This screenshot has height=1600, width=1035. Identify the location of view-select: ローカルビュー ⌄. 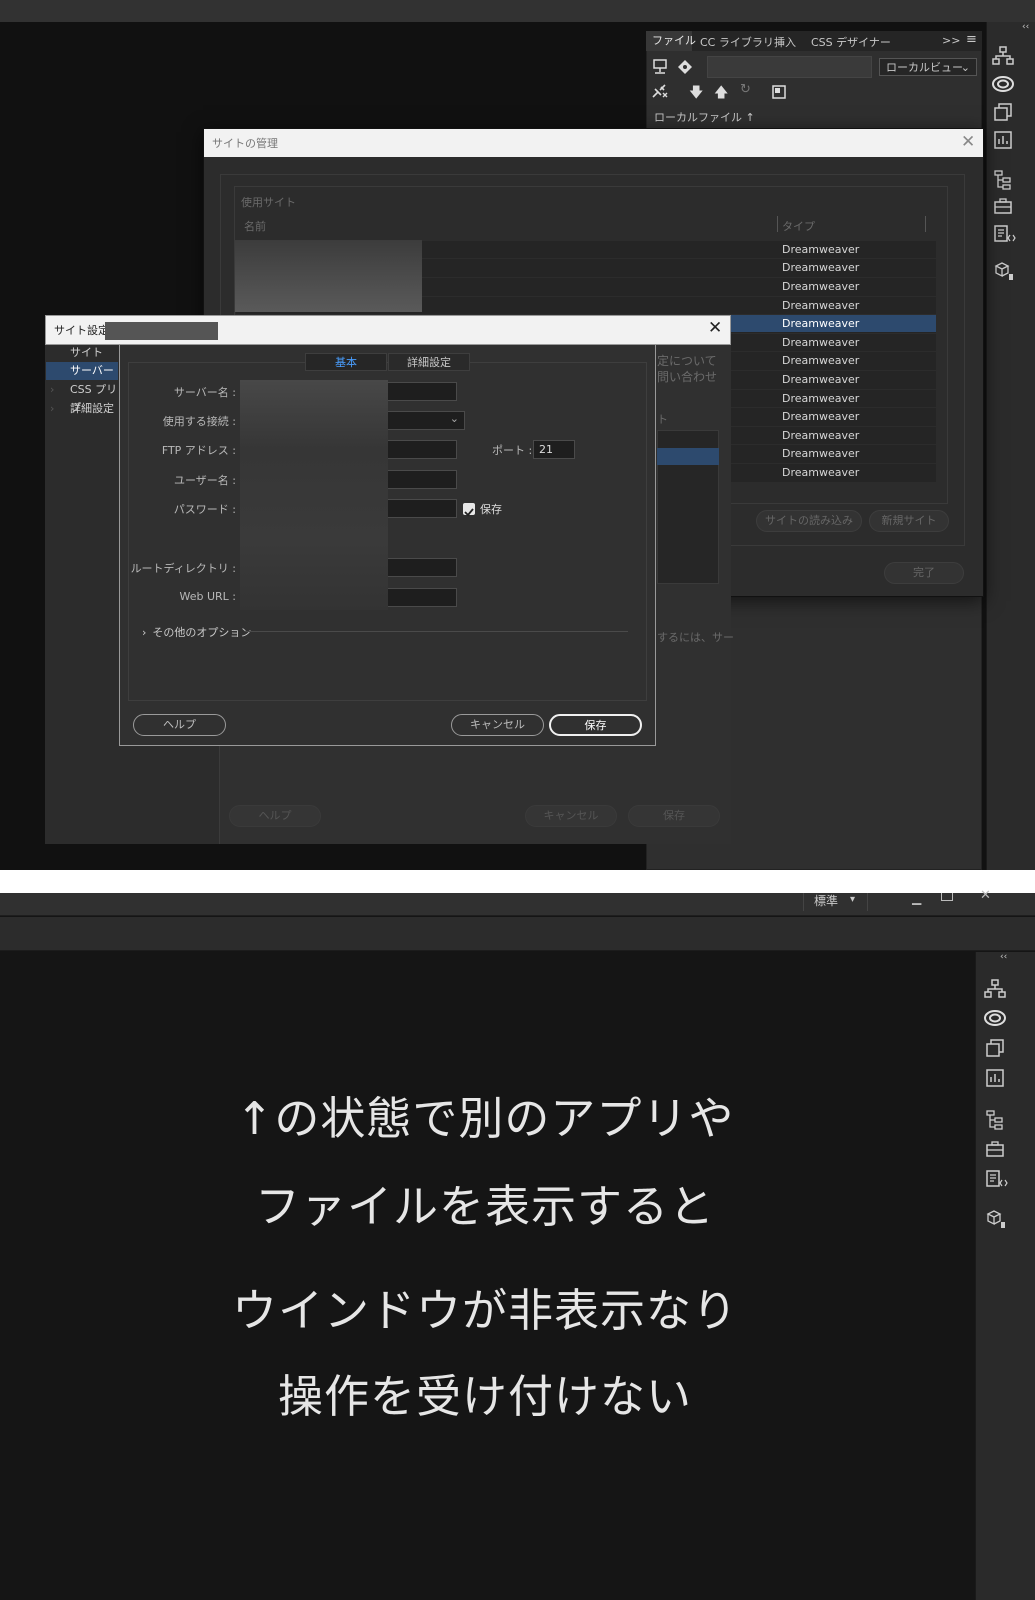
(928, 67).